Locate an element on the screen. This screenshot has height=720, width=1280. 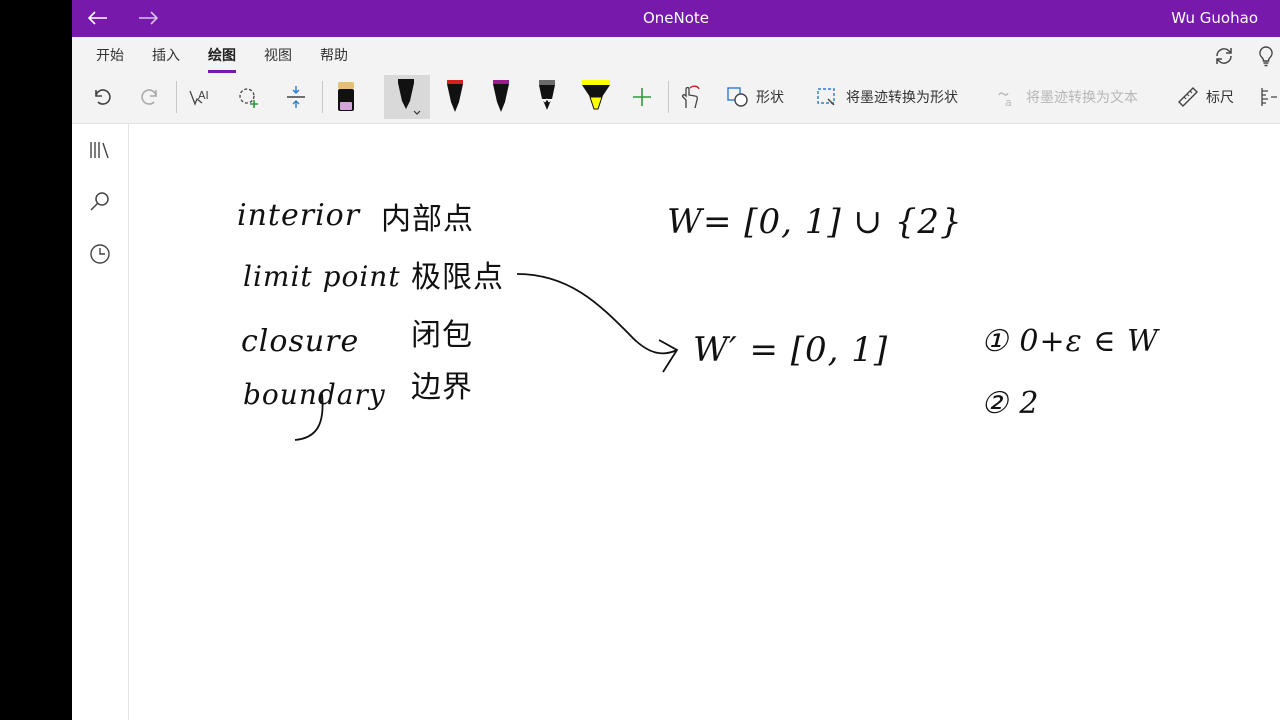
left-navigation is located at coordinates (100, 422).